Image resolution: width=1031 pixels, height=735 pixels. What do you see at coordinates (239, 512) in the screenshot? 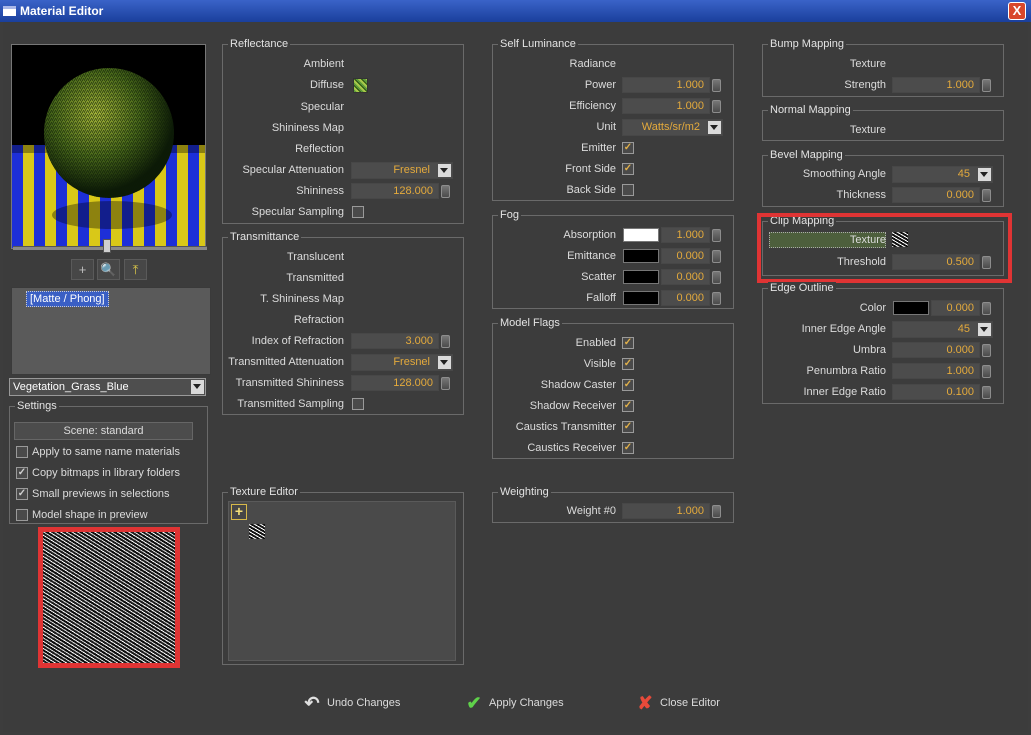
I see `add-texture-button: +` at bounding box center [239, 512].